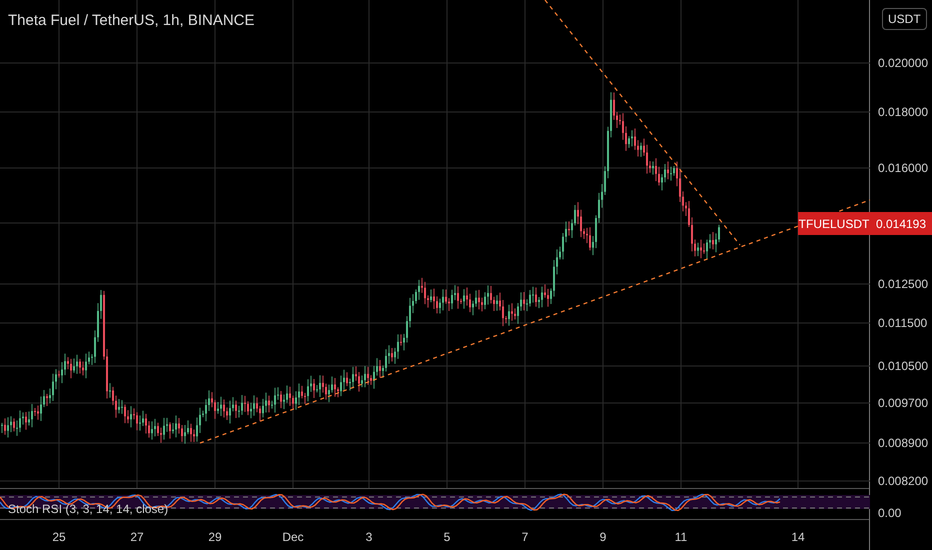  I want to click on currency-button: USDT, so click(904, 19).